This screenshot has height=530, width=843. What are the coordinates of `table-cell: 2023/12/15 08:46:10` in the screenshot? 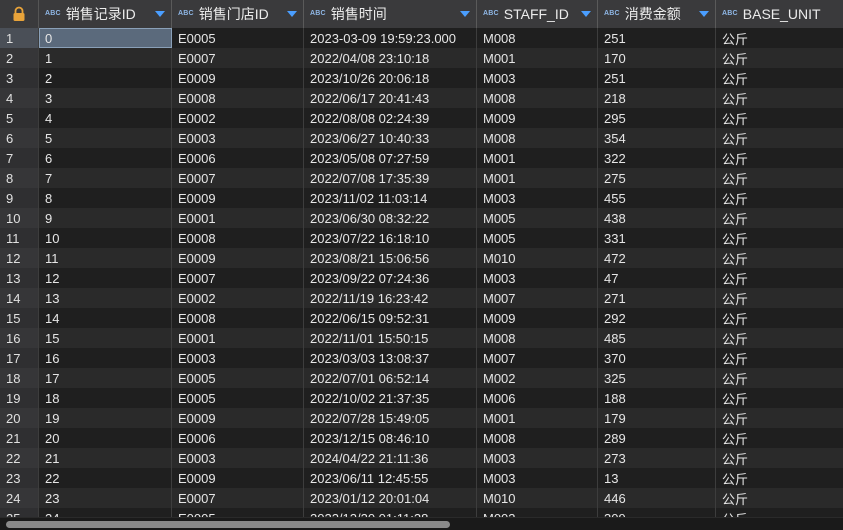 It's located at (390, 438).